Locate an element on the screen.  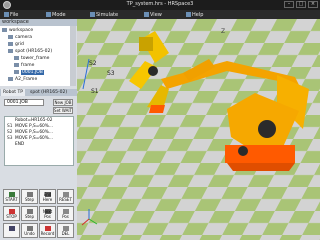
label-s2: S2 is located at coordinates (93, 63).